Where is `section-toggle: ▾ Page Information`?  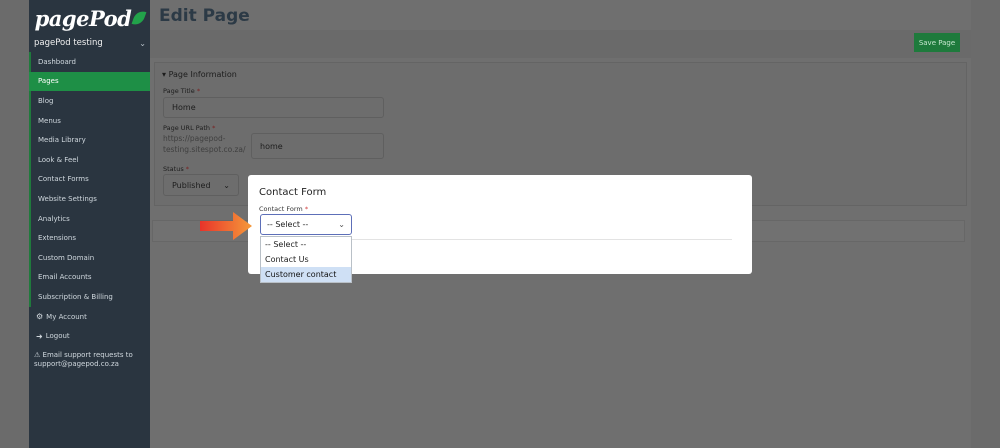 section-toggle: ▾ Page Information is located at coordinates (199, 74).